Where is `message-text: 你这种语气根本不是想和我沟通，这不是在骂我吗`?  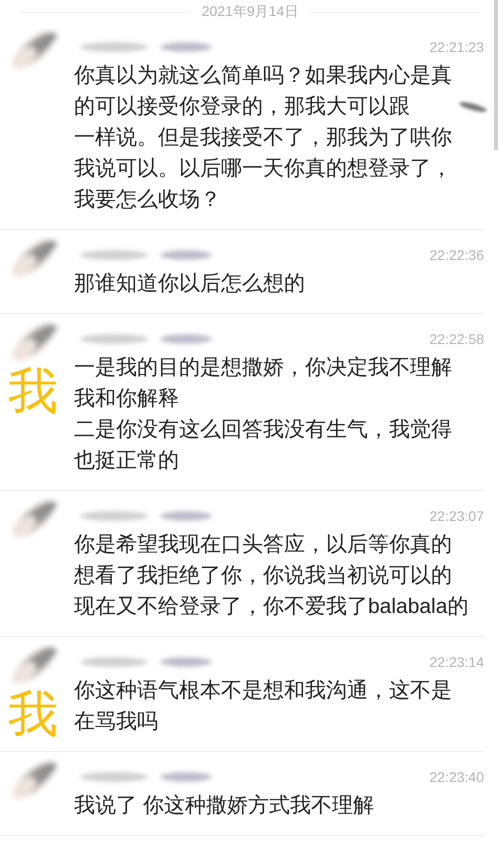 message-text: 你这种语气根本不是想和我沟通，这不是在骂我吗 is located at coordinates (263, 706).